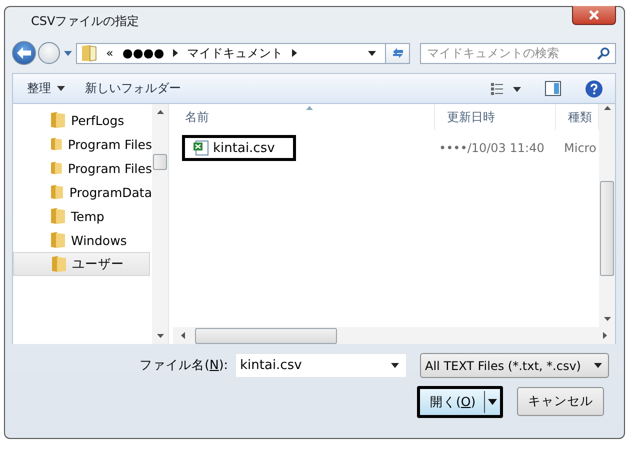 The height and width of the screenshot is (449, 635). I want to click on breadcrumb-item: ●●●●, so click(143, 53).